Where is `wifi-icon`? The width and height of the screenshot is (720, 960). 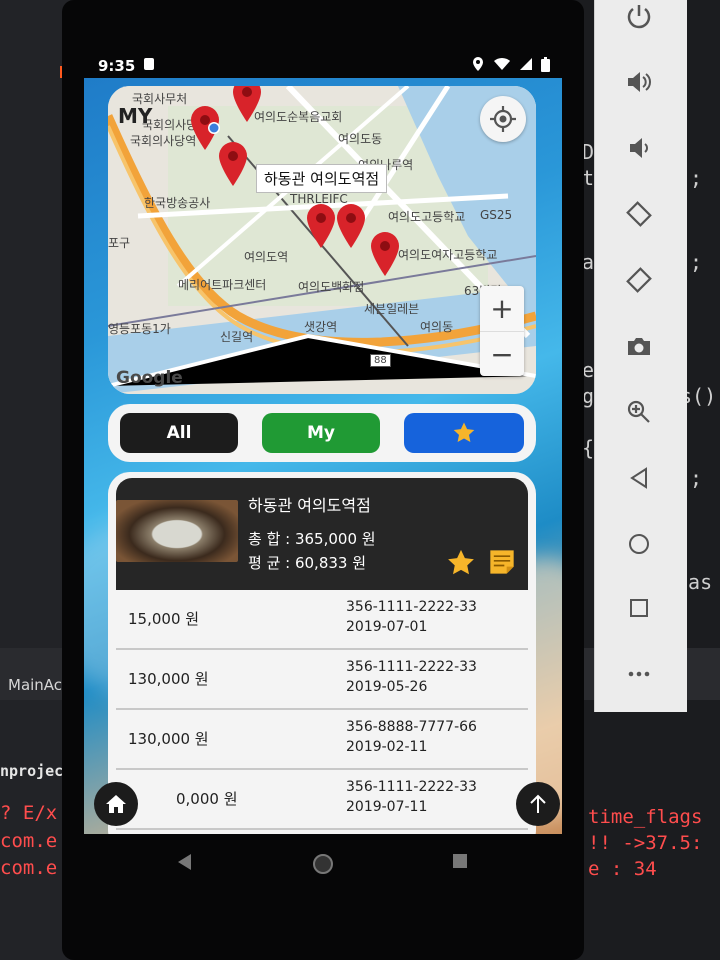 wifi-icon is located at coordinates (502, 63).